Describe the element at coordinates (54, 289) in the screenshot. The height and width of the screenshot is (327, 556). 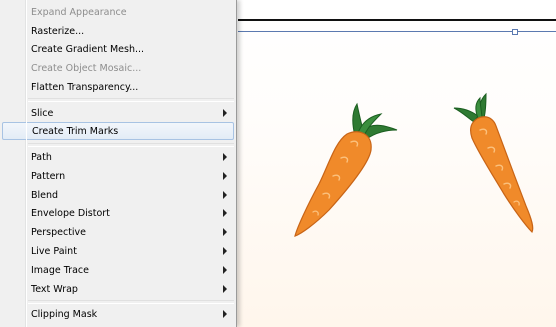
I see `menu-item-label: Text Wrap` at that location.